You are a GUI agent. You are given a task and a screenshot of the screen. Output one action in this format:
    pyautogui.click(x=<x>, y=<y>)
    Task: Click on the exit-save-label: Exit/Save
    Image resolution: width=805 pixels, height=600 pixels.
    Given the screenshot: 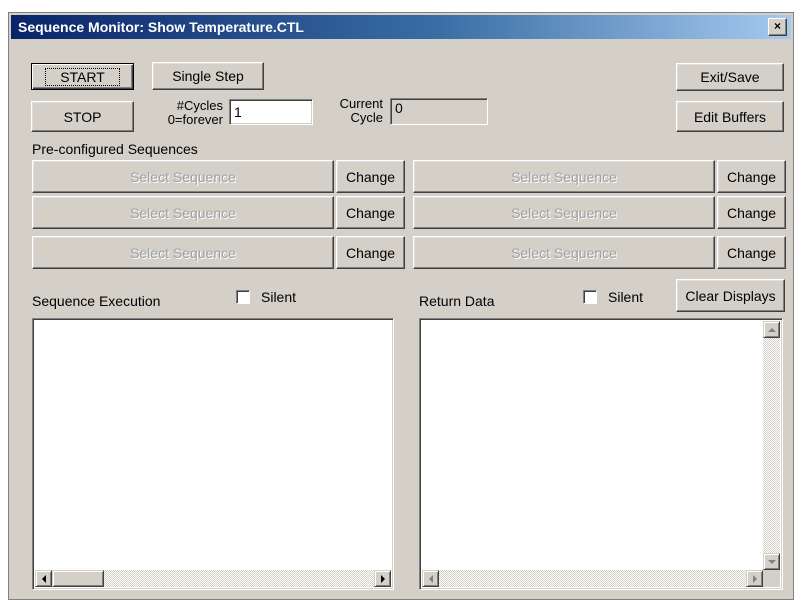 What is the action you would take?
    pyautogui.click(x=730, y=77)
    